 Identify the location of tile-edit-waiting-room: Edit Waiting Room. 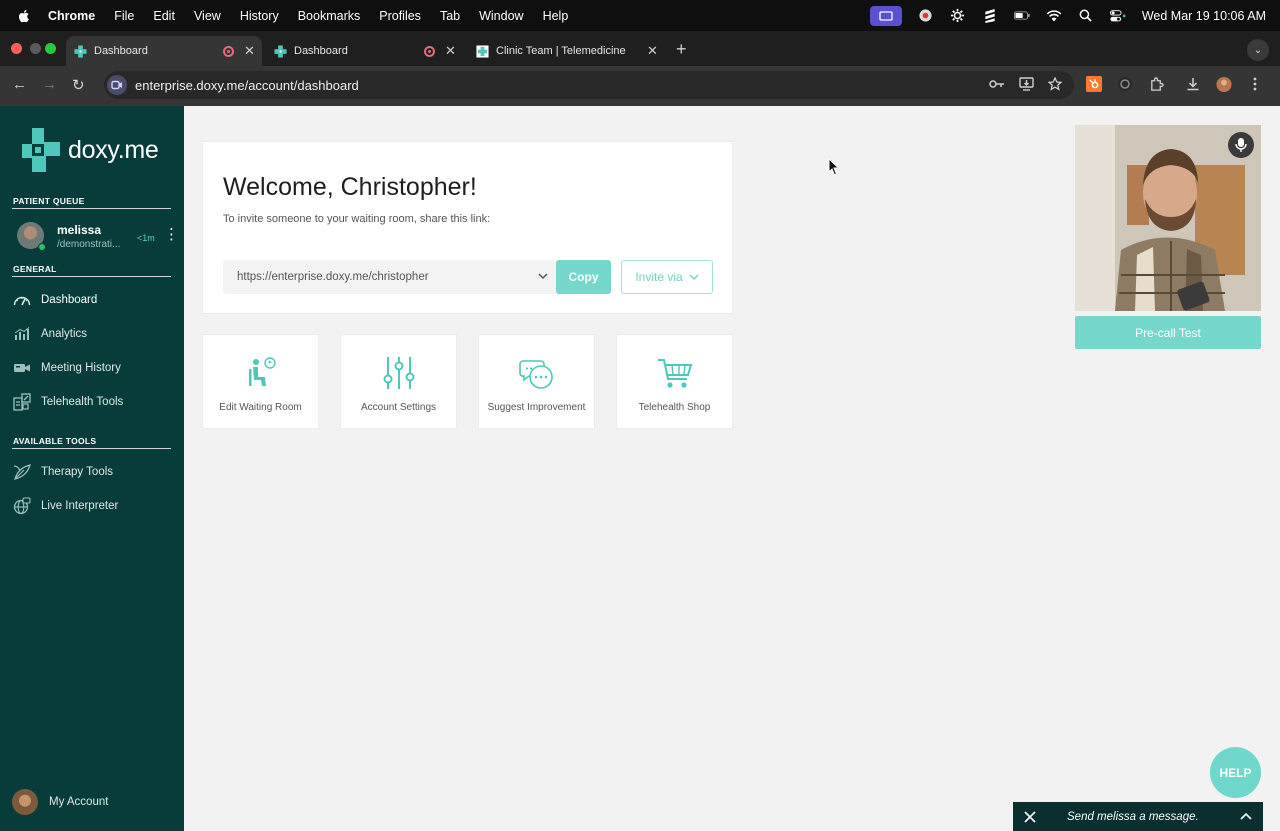
(260, 381).